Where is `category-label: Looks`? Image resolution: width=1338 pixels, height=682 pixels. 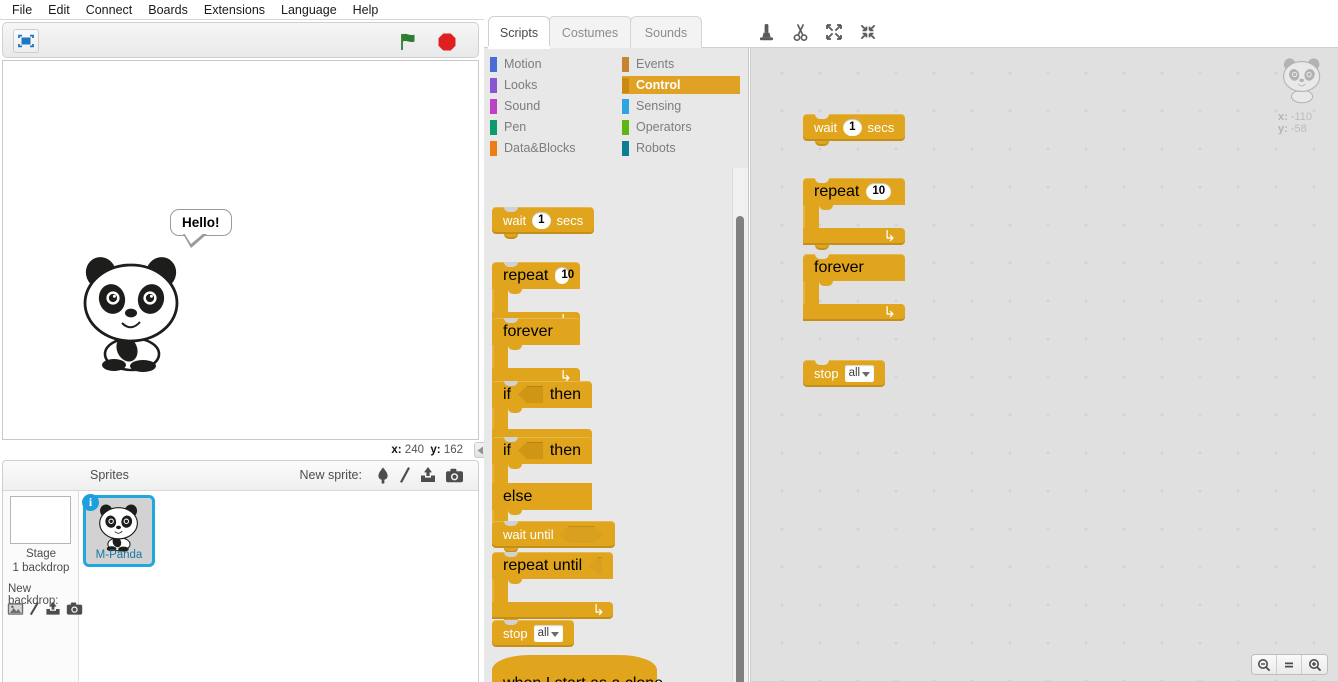 category-label: Looks is located at coordinates (521, 85).